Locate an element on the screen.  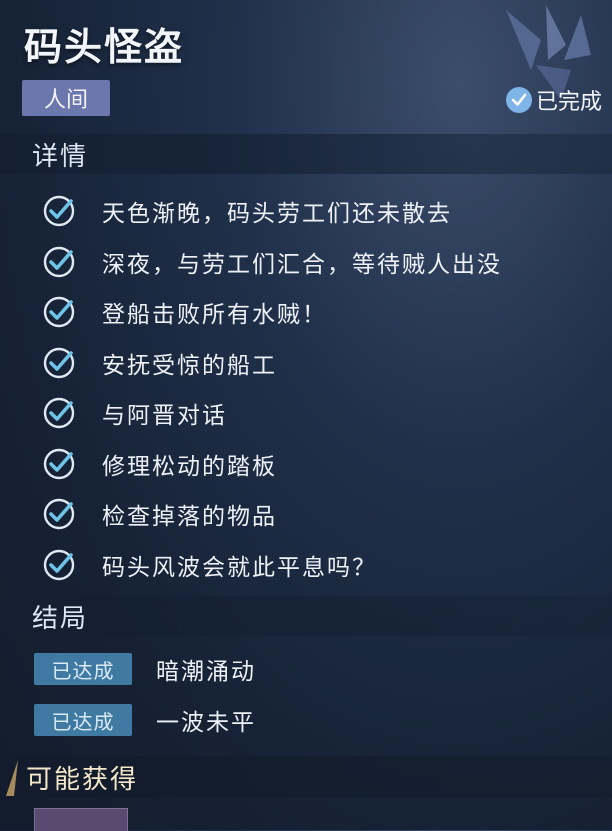
ending-item: 已达成 暗潮涌动 is located at coordinates (145, 669).